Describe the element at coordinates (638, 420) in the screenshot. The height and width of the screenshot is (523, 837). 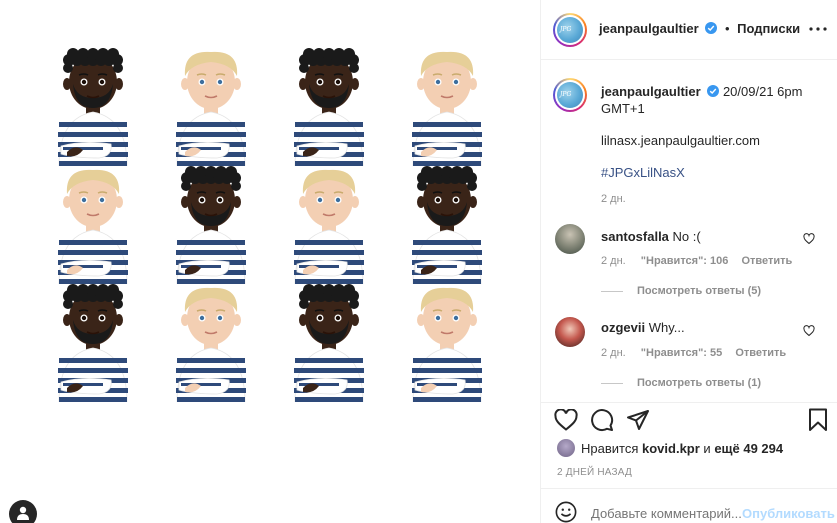
I see `paper-plane-icon` at that location.